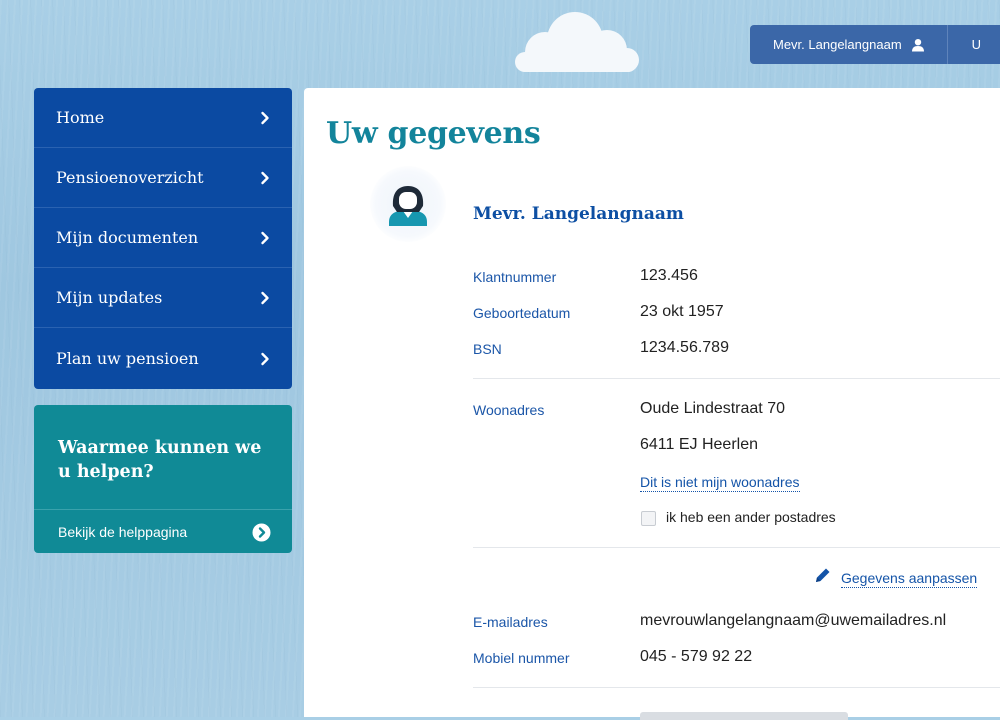  Describe the element at coordinates (744, 716) in the screenshot. I see `partial-button` at that location.